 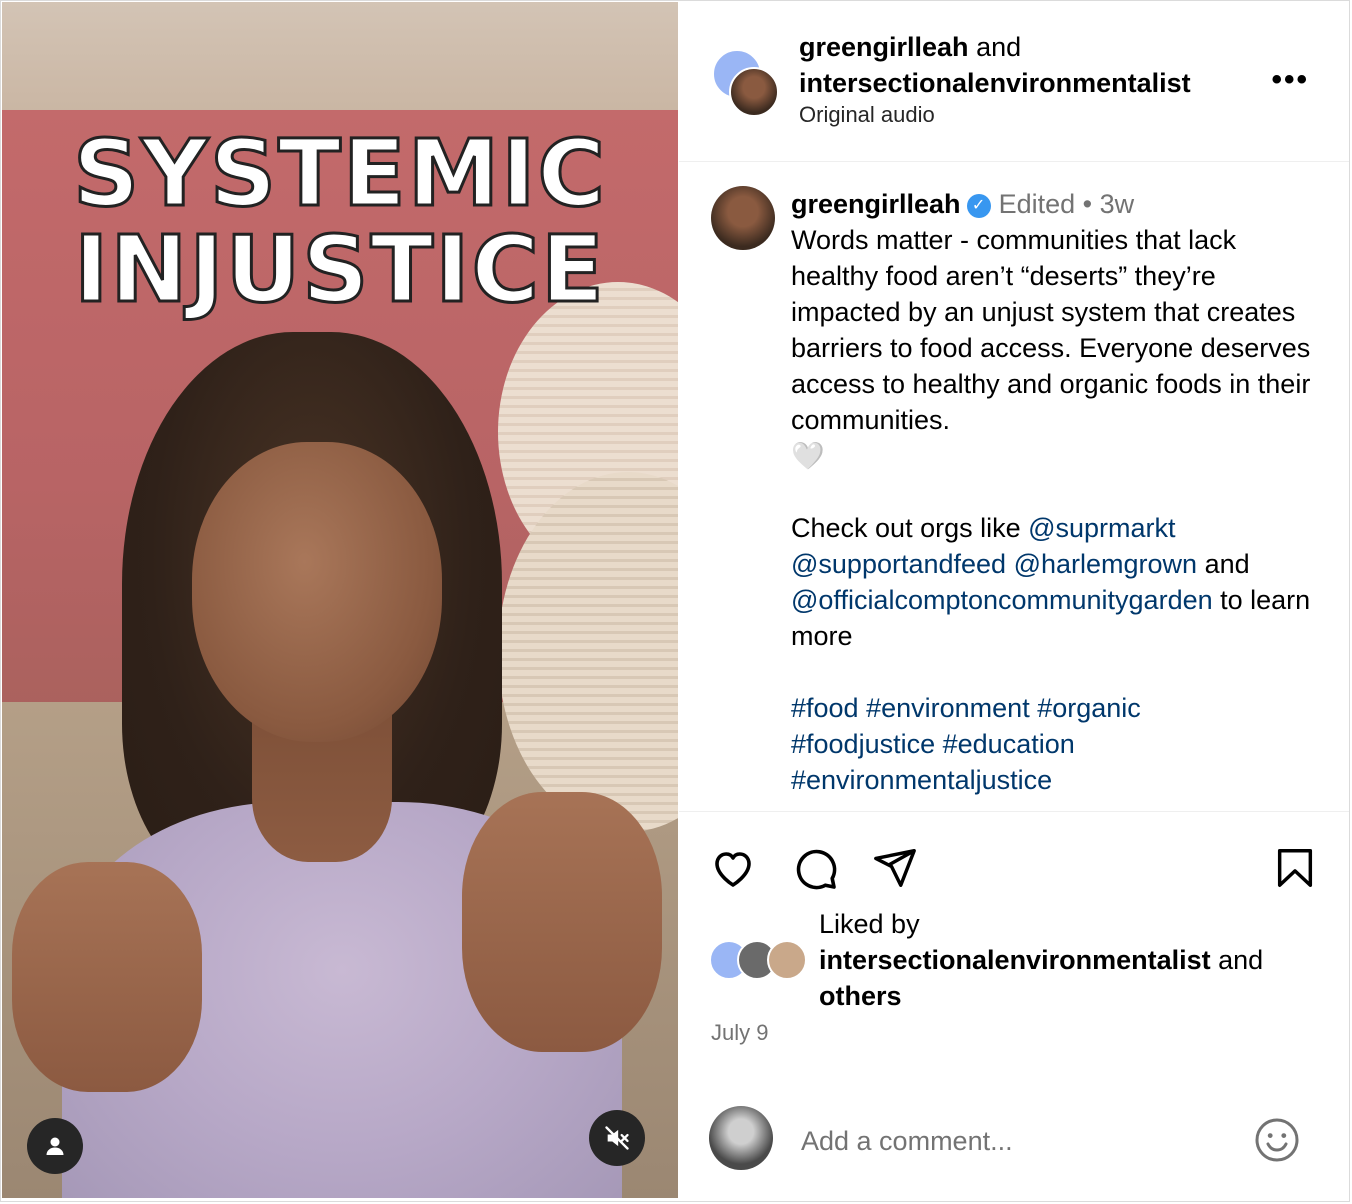 What do you see at coordinates (884, 47) in the screenshot?
I see `author-username-link: greengirlleah` at bounding box center [884, 47].